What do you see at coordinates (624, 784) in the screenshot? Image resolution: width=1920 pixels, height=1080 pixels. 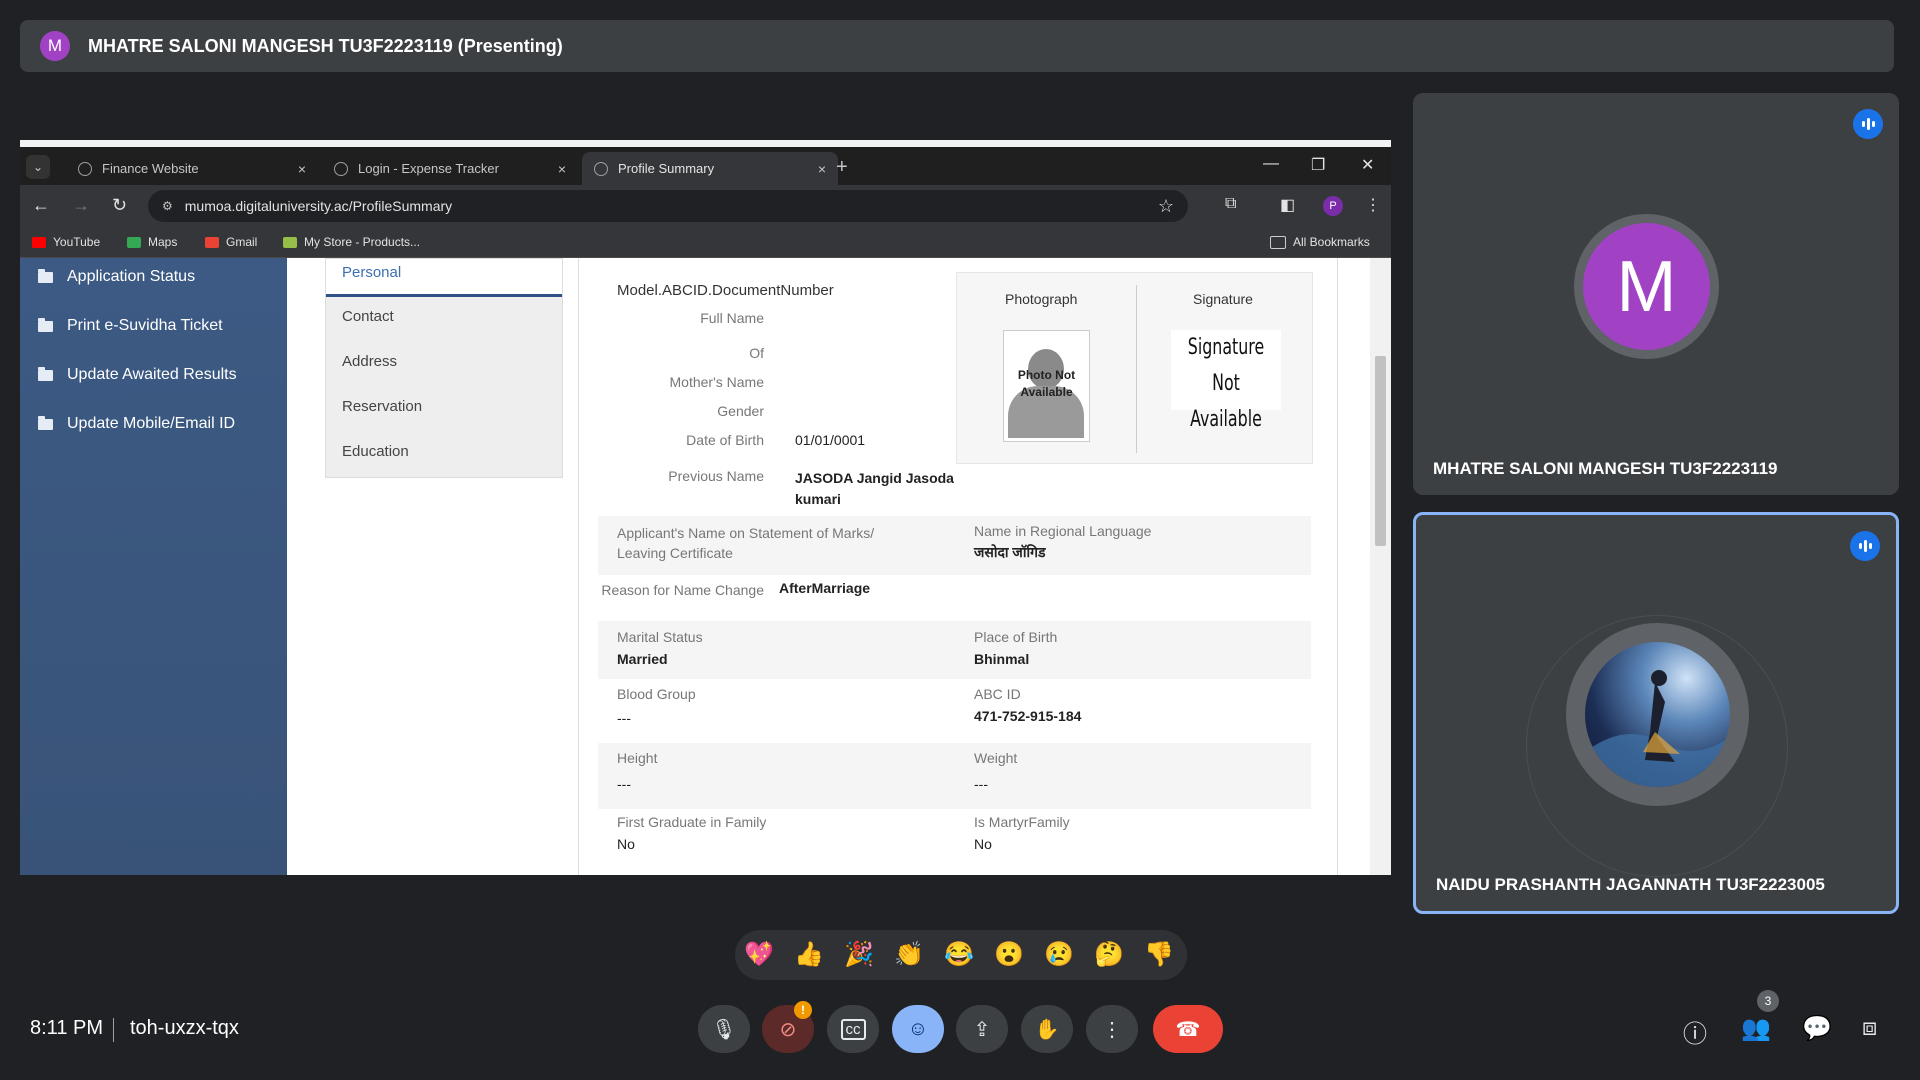 I see `height-value: ---` at bounding box center [624, 784].